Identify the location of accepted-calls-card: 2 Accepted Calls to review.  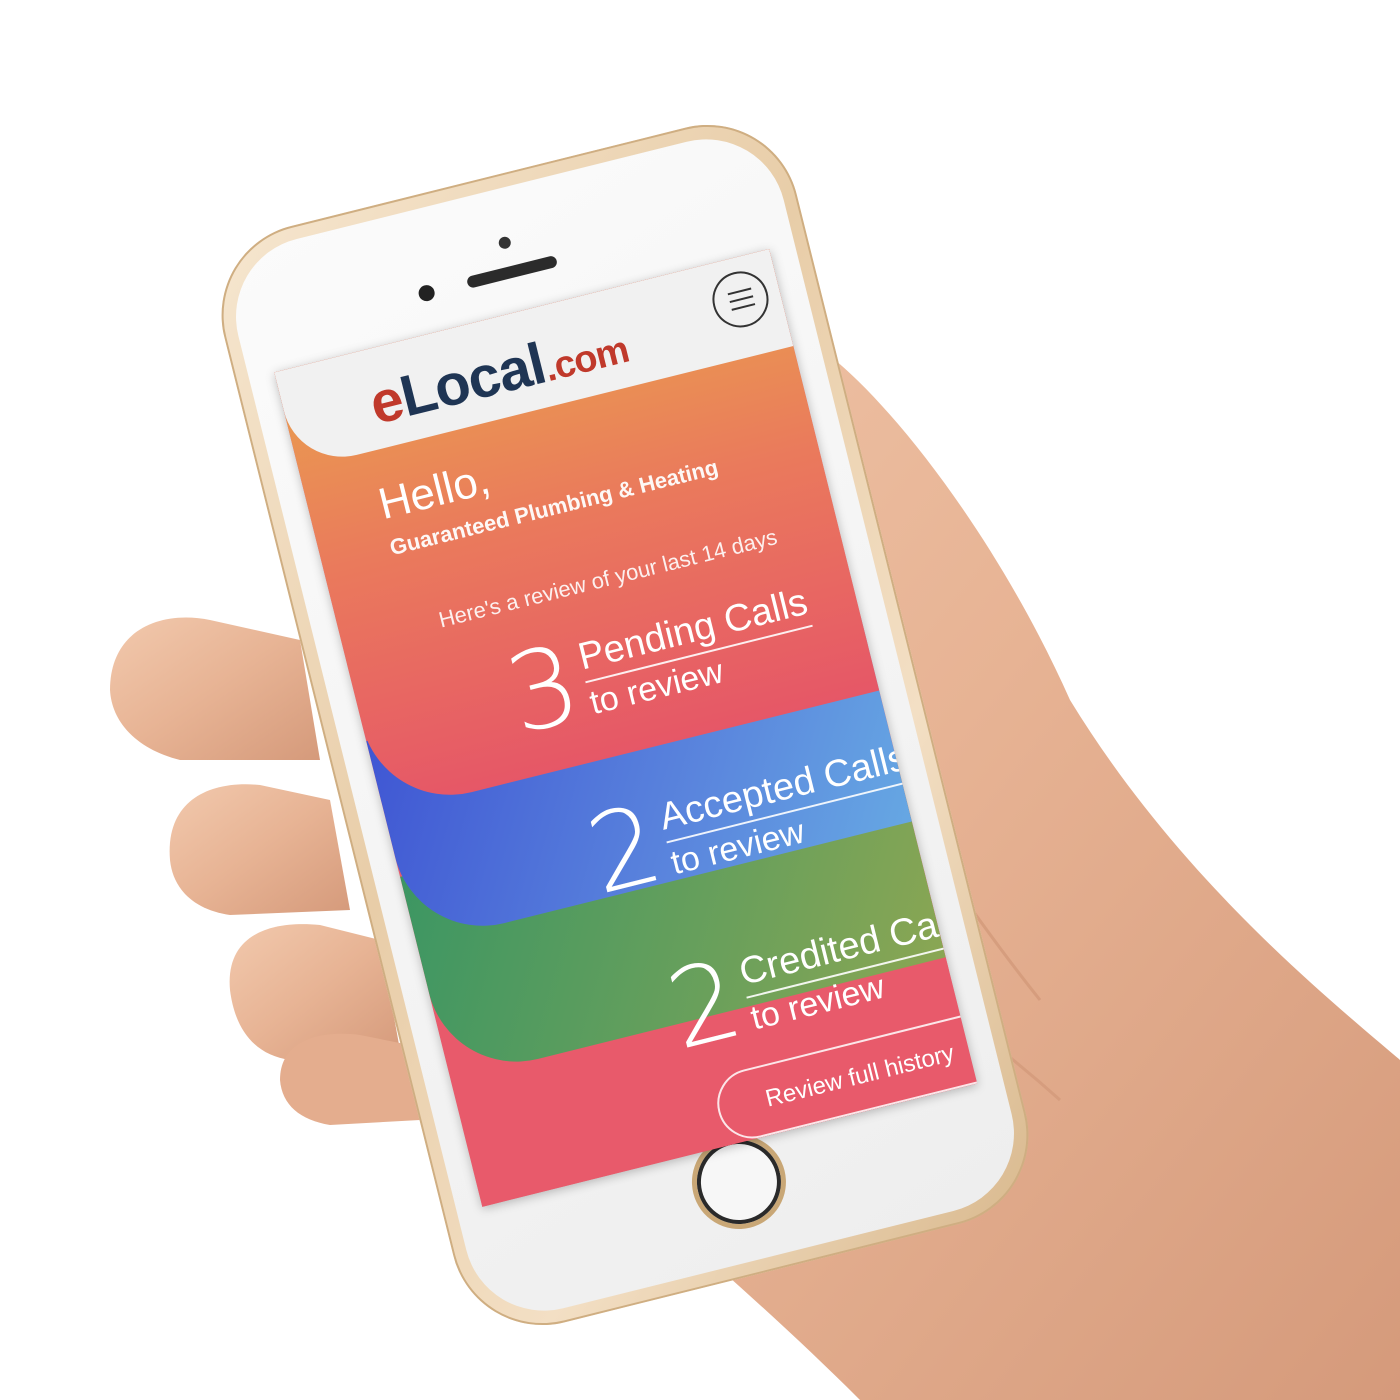
(750, 823).